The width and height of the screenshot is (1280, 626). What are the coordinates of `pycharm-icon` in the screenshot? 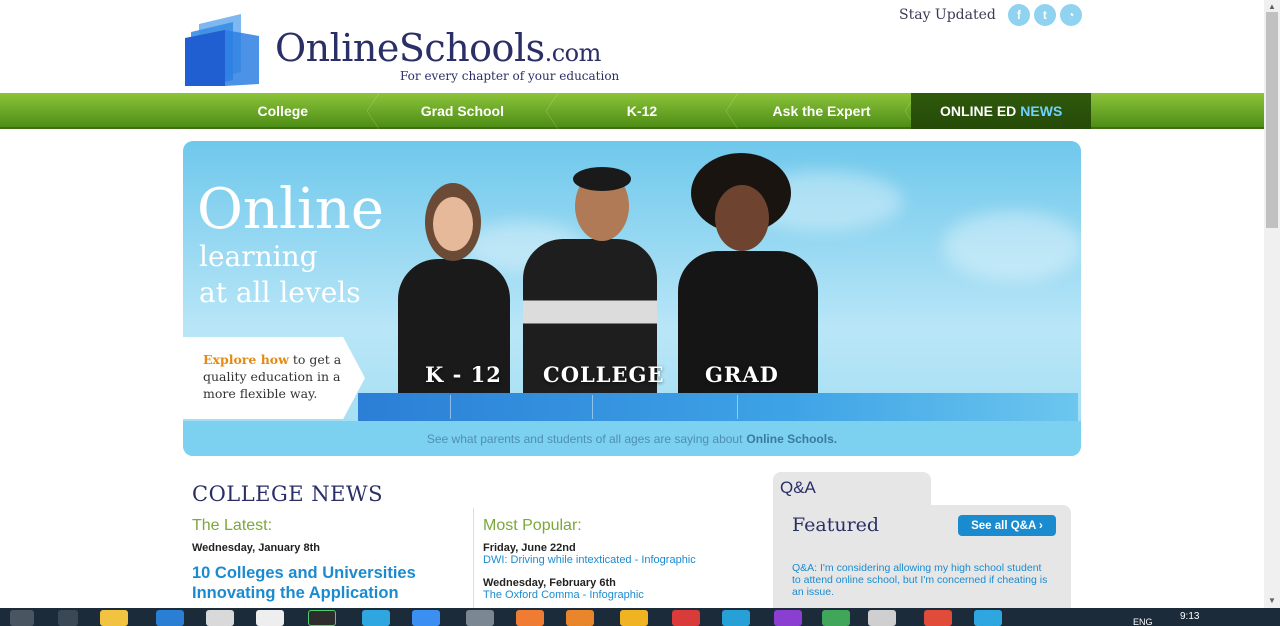 It's located at (322, 618).